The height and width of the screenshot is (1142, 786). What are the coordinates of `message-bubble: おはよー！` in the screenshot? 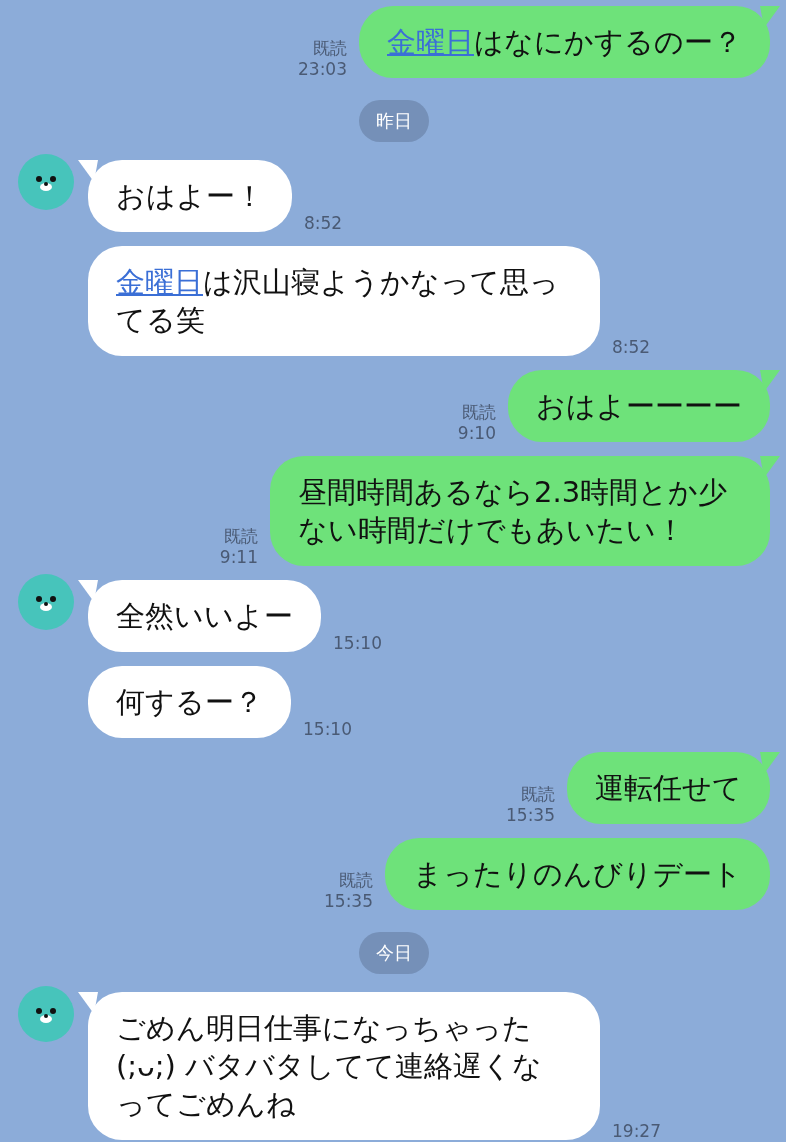 It's located at (190, 196).